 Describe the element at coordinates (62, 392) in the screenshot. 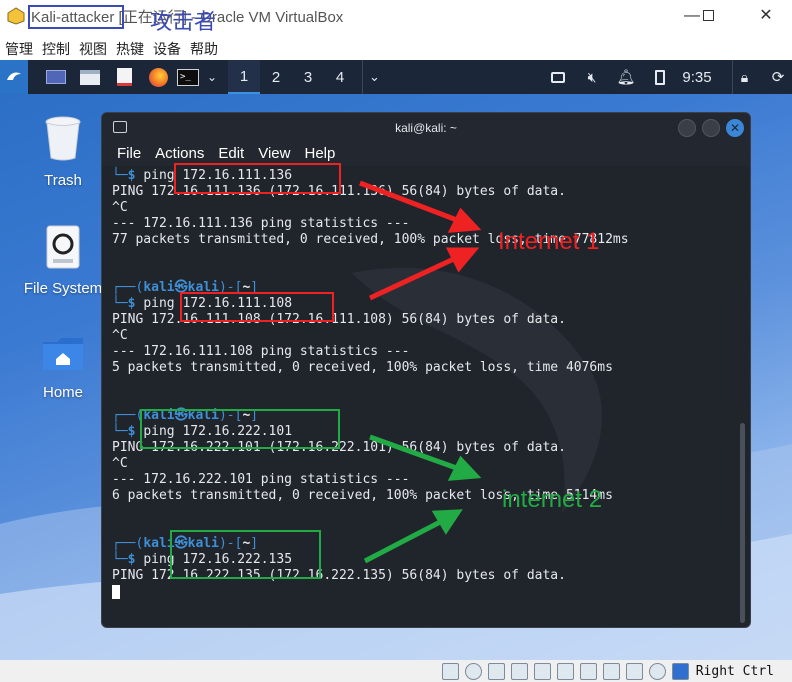

I see `desktop-icon-label: Home` at that location.